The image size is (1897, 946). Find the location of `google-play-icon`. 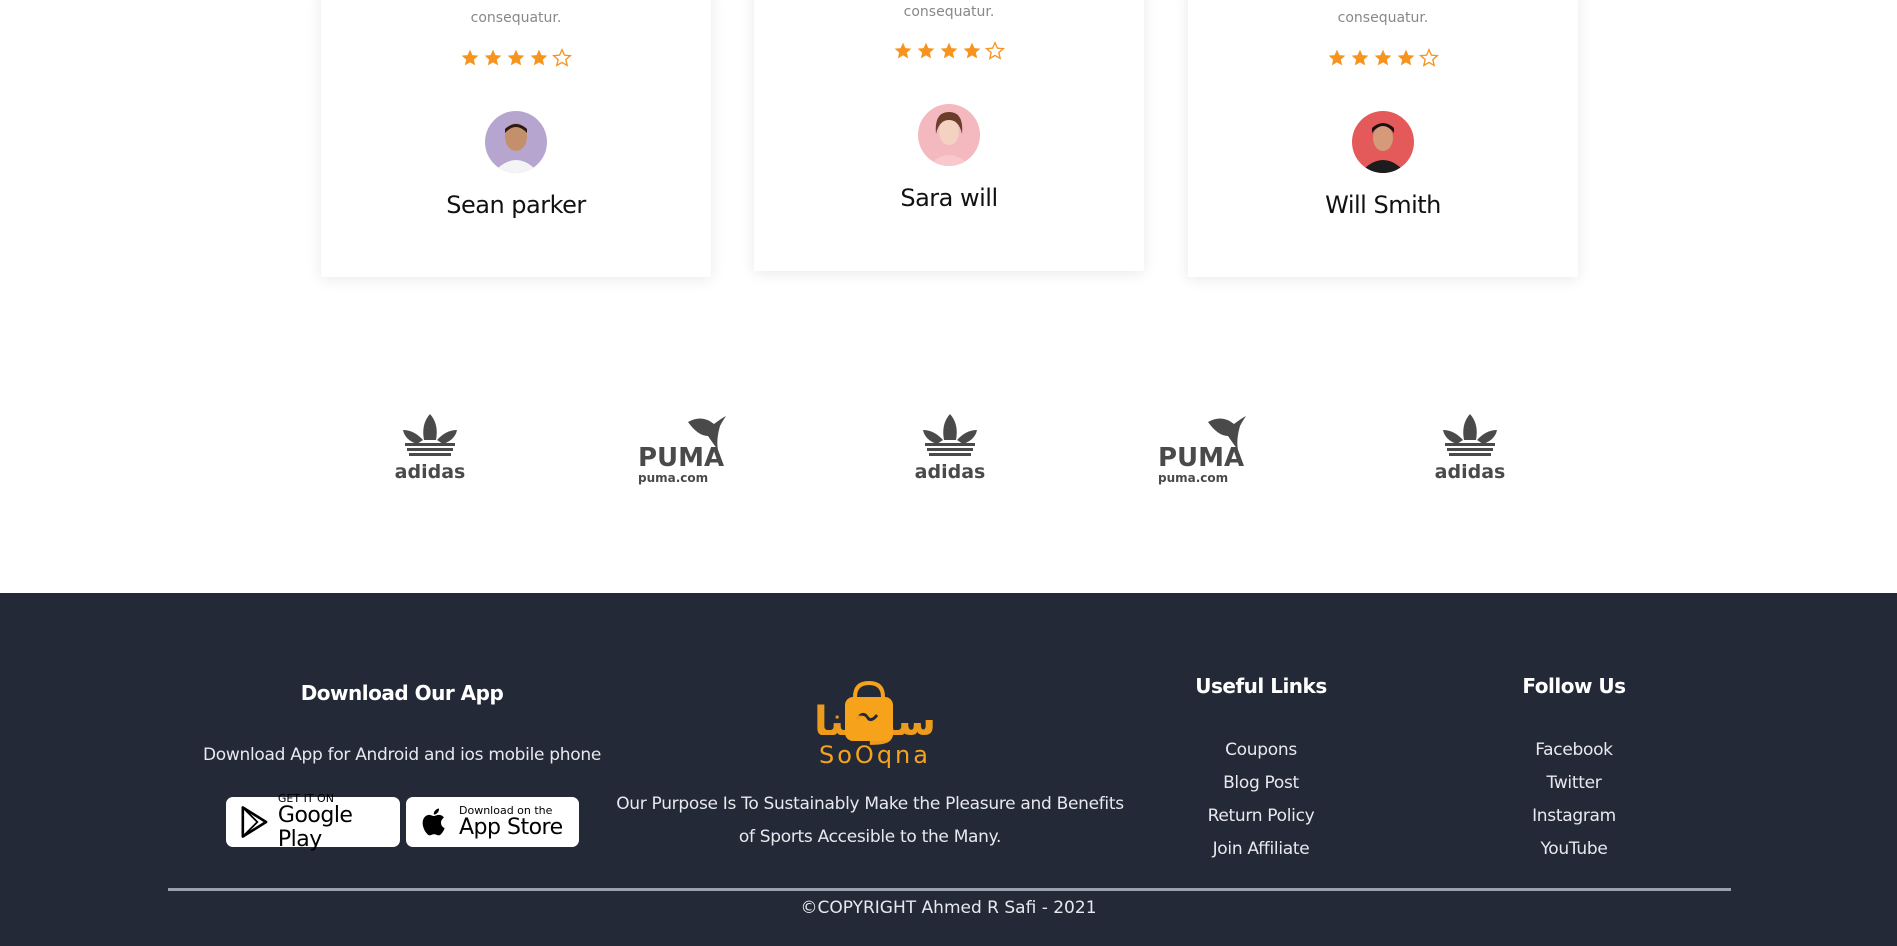

google-play-icon is located at coordinates (254, 822).